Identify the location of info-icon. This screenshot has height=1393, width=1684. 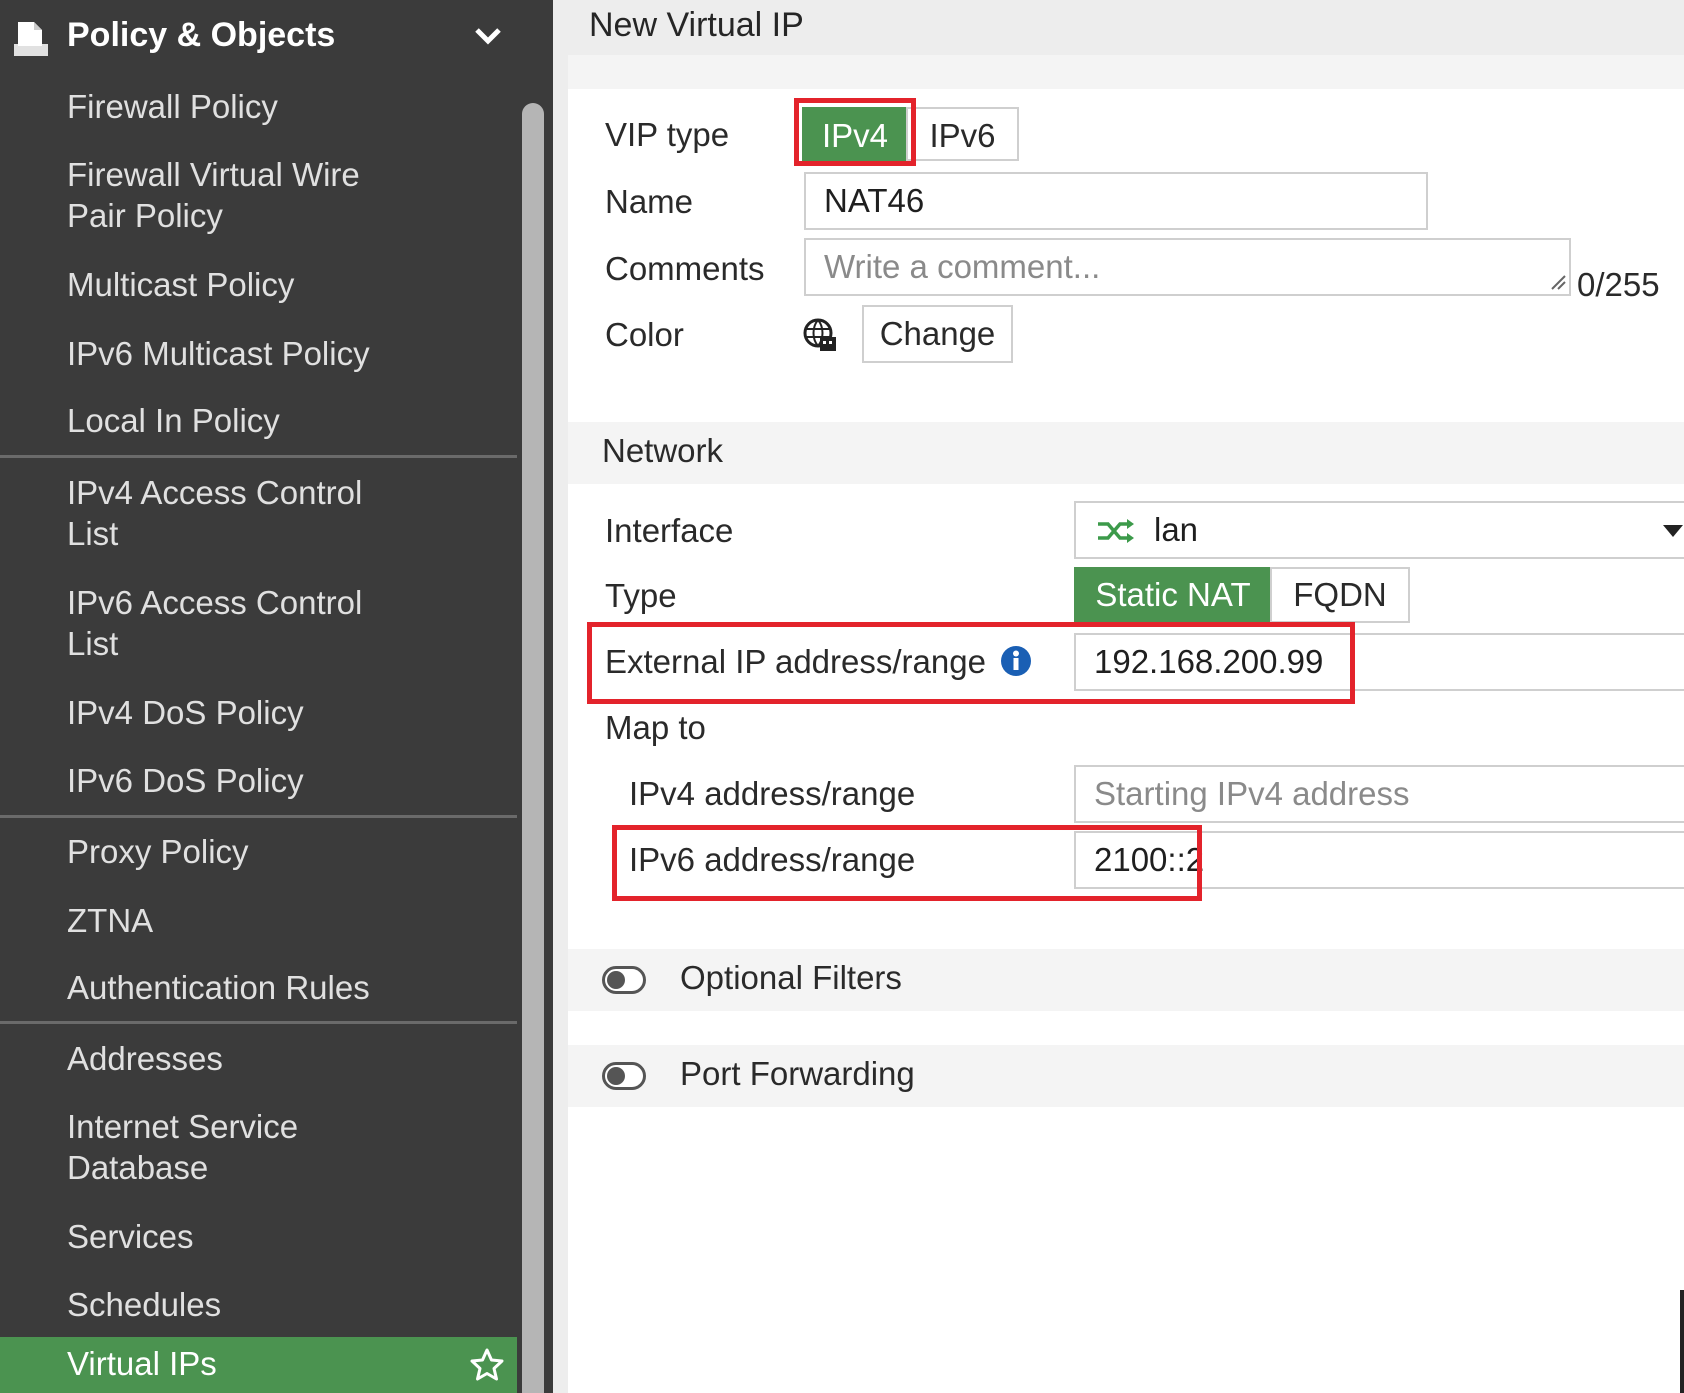
(1016, 661).